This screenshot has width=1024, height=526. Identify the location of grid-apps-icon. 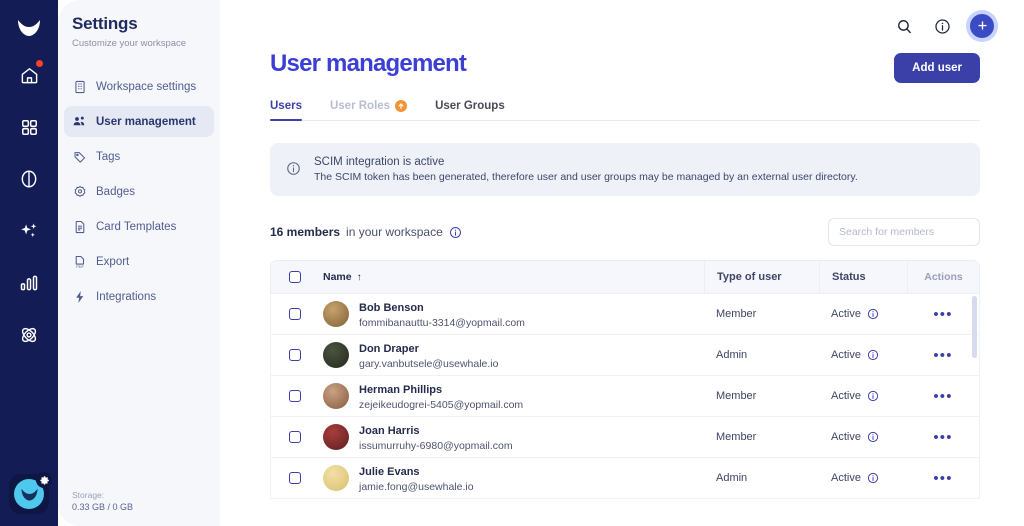
(29, 127).